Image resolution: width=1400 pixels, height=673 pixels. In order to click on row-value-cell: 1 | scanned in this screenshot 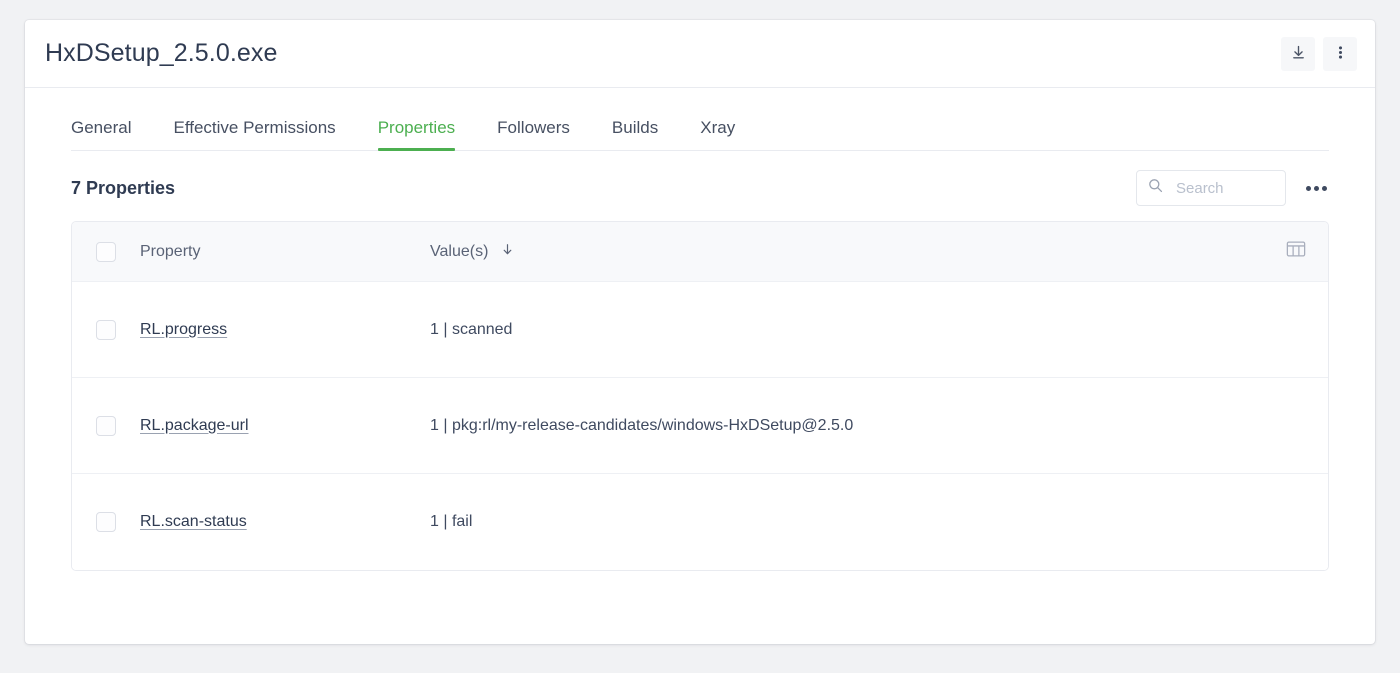, I will do `click(847, 330)`.